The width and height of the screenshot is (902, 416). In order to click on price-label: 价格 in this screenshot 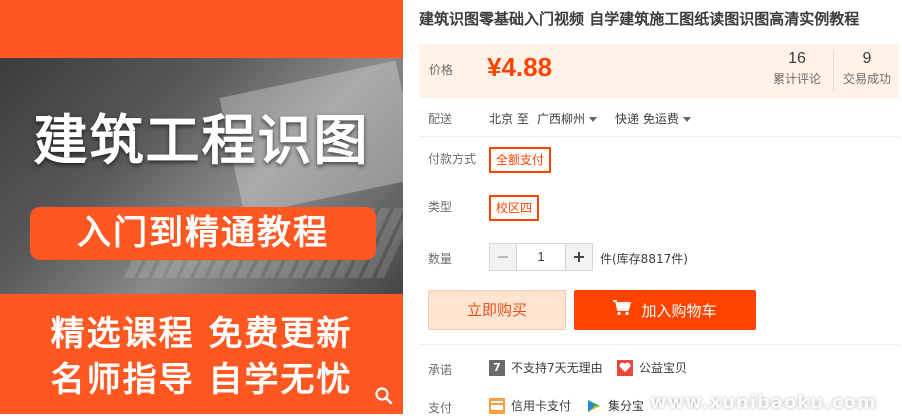, I will do `click(441, 70)`.